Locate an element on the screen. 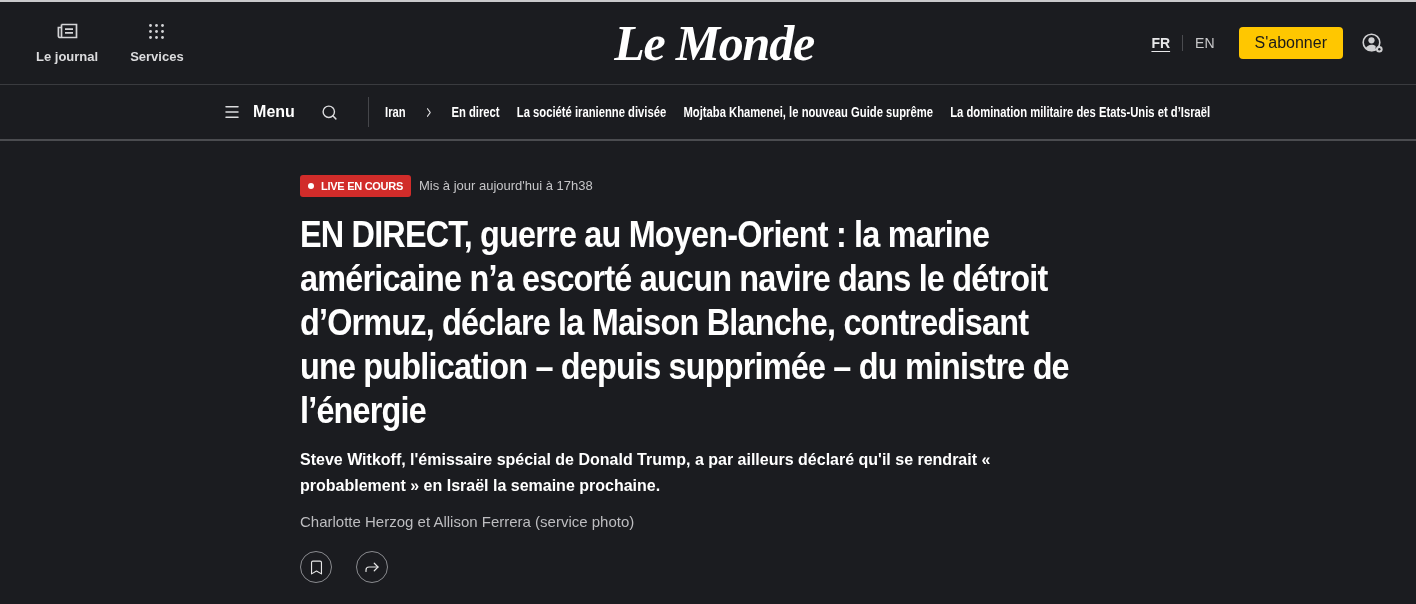 The height and width of the screenshot is (604, 1416). nav-link: La société iranienne divisée is located at coordinates (591, 112).